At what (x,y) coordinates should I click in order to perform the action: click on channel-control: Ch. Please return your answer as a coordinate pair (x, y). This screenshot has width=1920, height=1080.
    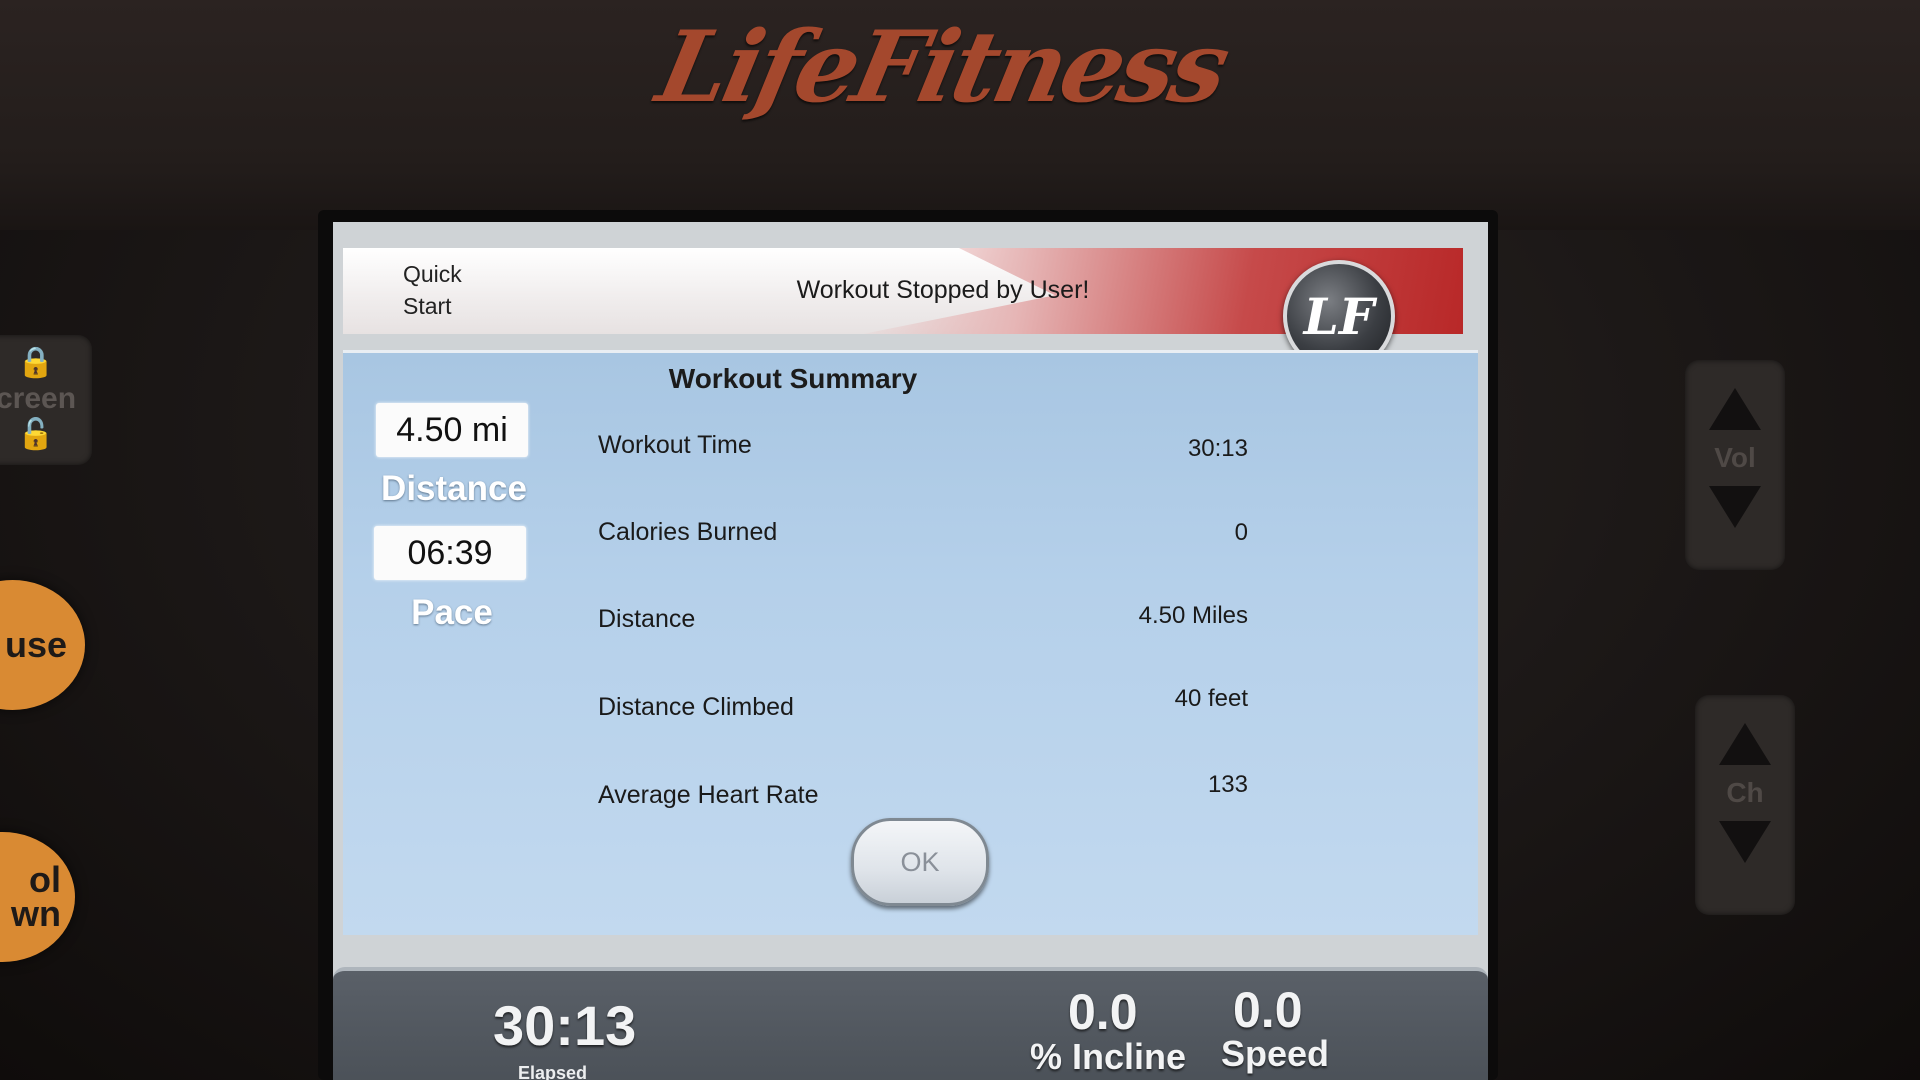
    Looking at the image, I should click on (1745, 805).